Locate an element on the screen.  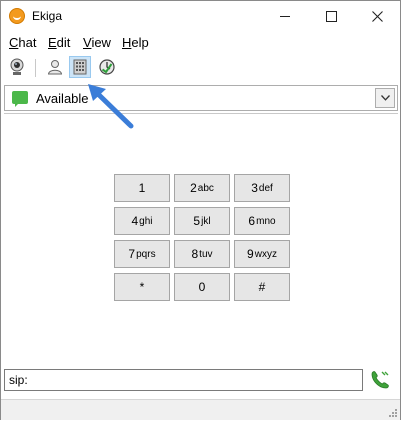
contacts-icon is located at coordinates (55, 67).